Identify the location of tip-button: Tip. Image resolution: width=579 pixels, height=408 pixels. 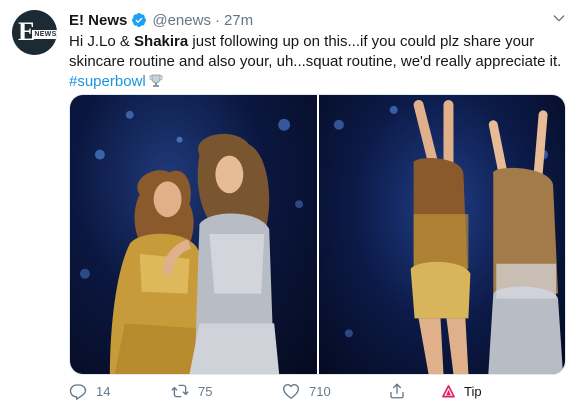
(462, 391).